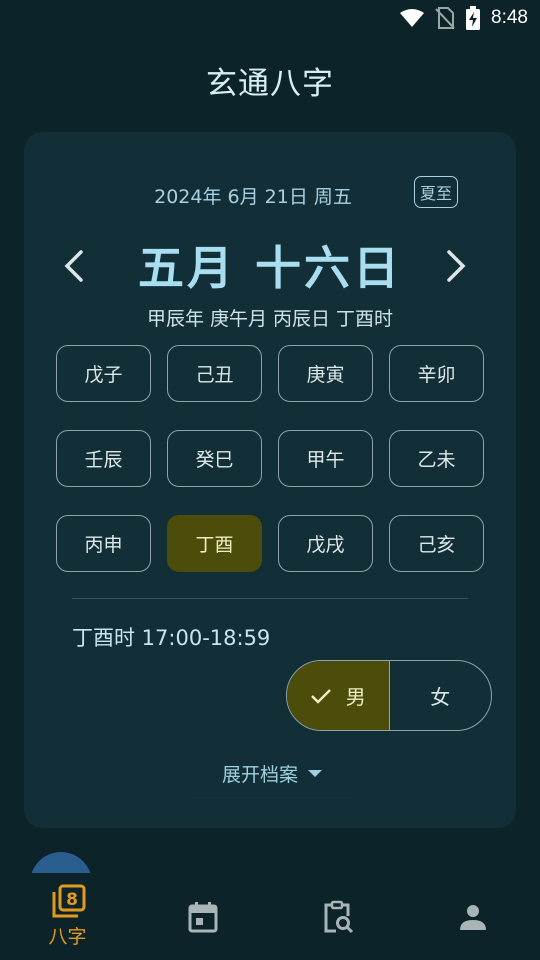  I want to click on hour-button: 甲午, so click(325, 458).